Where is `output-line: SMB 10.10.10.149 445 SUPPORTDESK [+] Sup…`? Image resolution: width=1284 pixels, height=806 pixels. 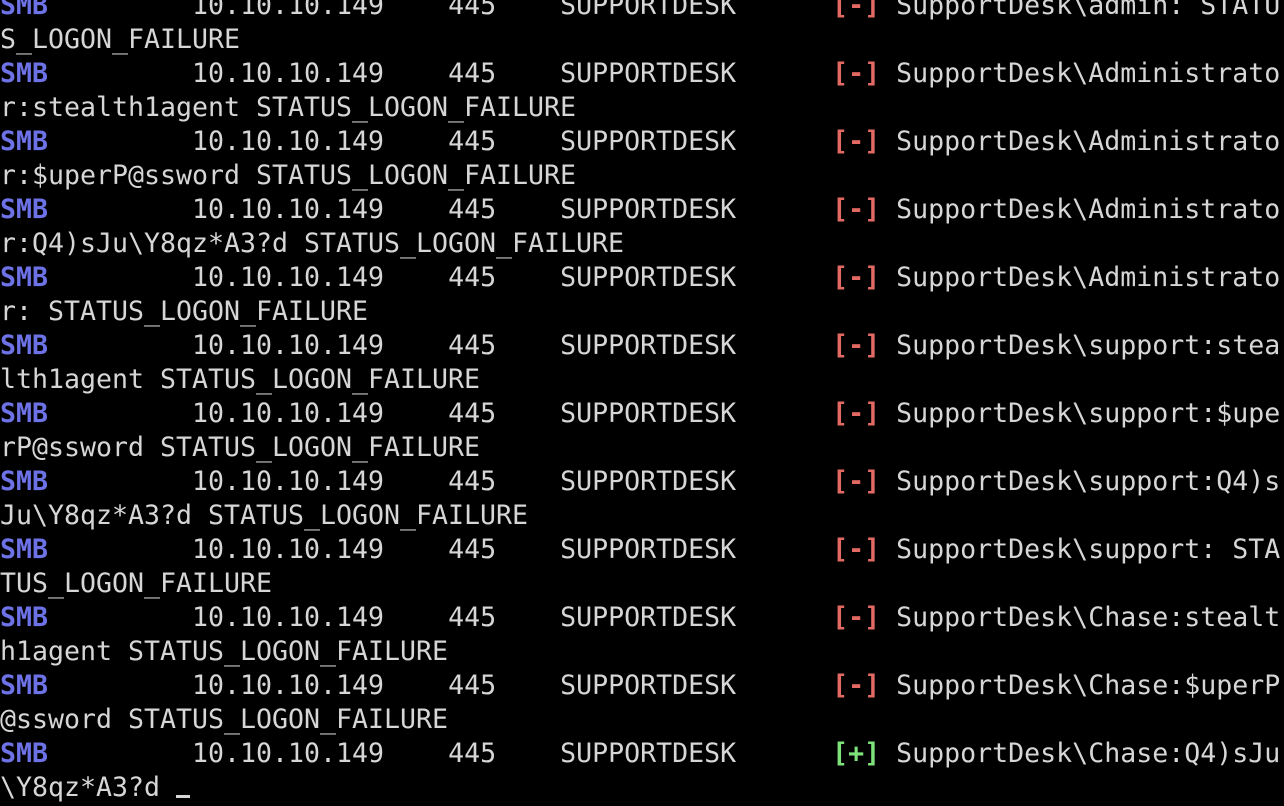 output-line: SMB 10.10.10.149 445 SUPPORTDESK [+] Sup… is located at coordinates (642, 771).